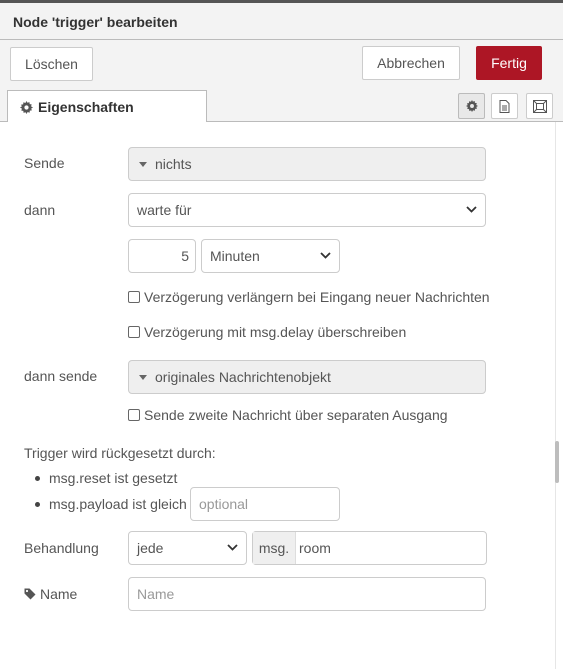 This screenshot has height=669, width=563. I want to click on delay-unit-select: Minuten, so click(270, 256).